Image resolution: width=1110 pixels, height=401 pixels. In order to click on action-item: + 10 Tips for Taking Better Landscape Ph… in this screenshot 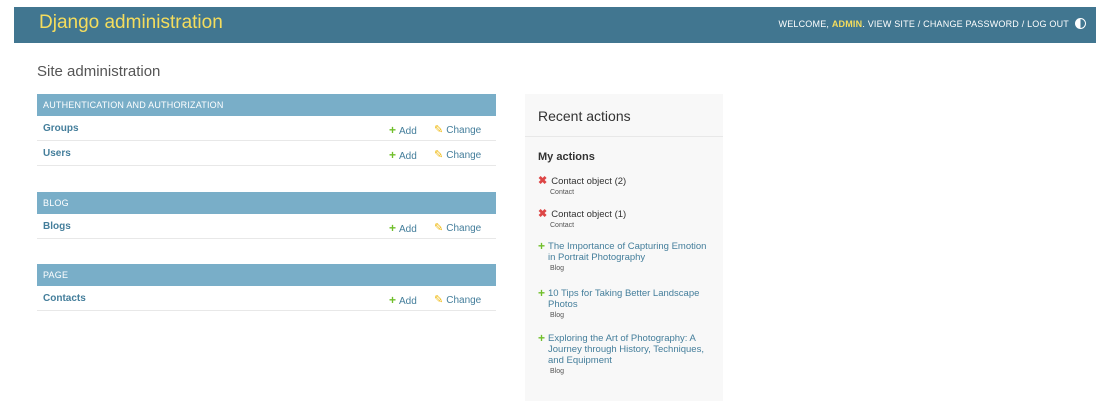, I will do `click(627, 302)`.